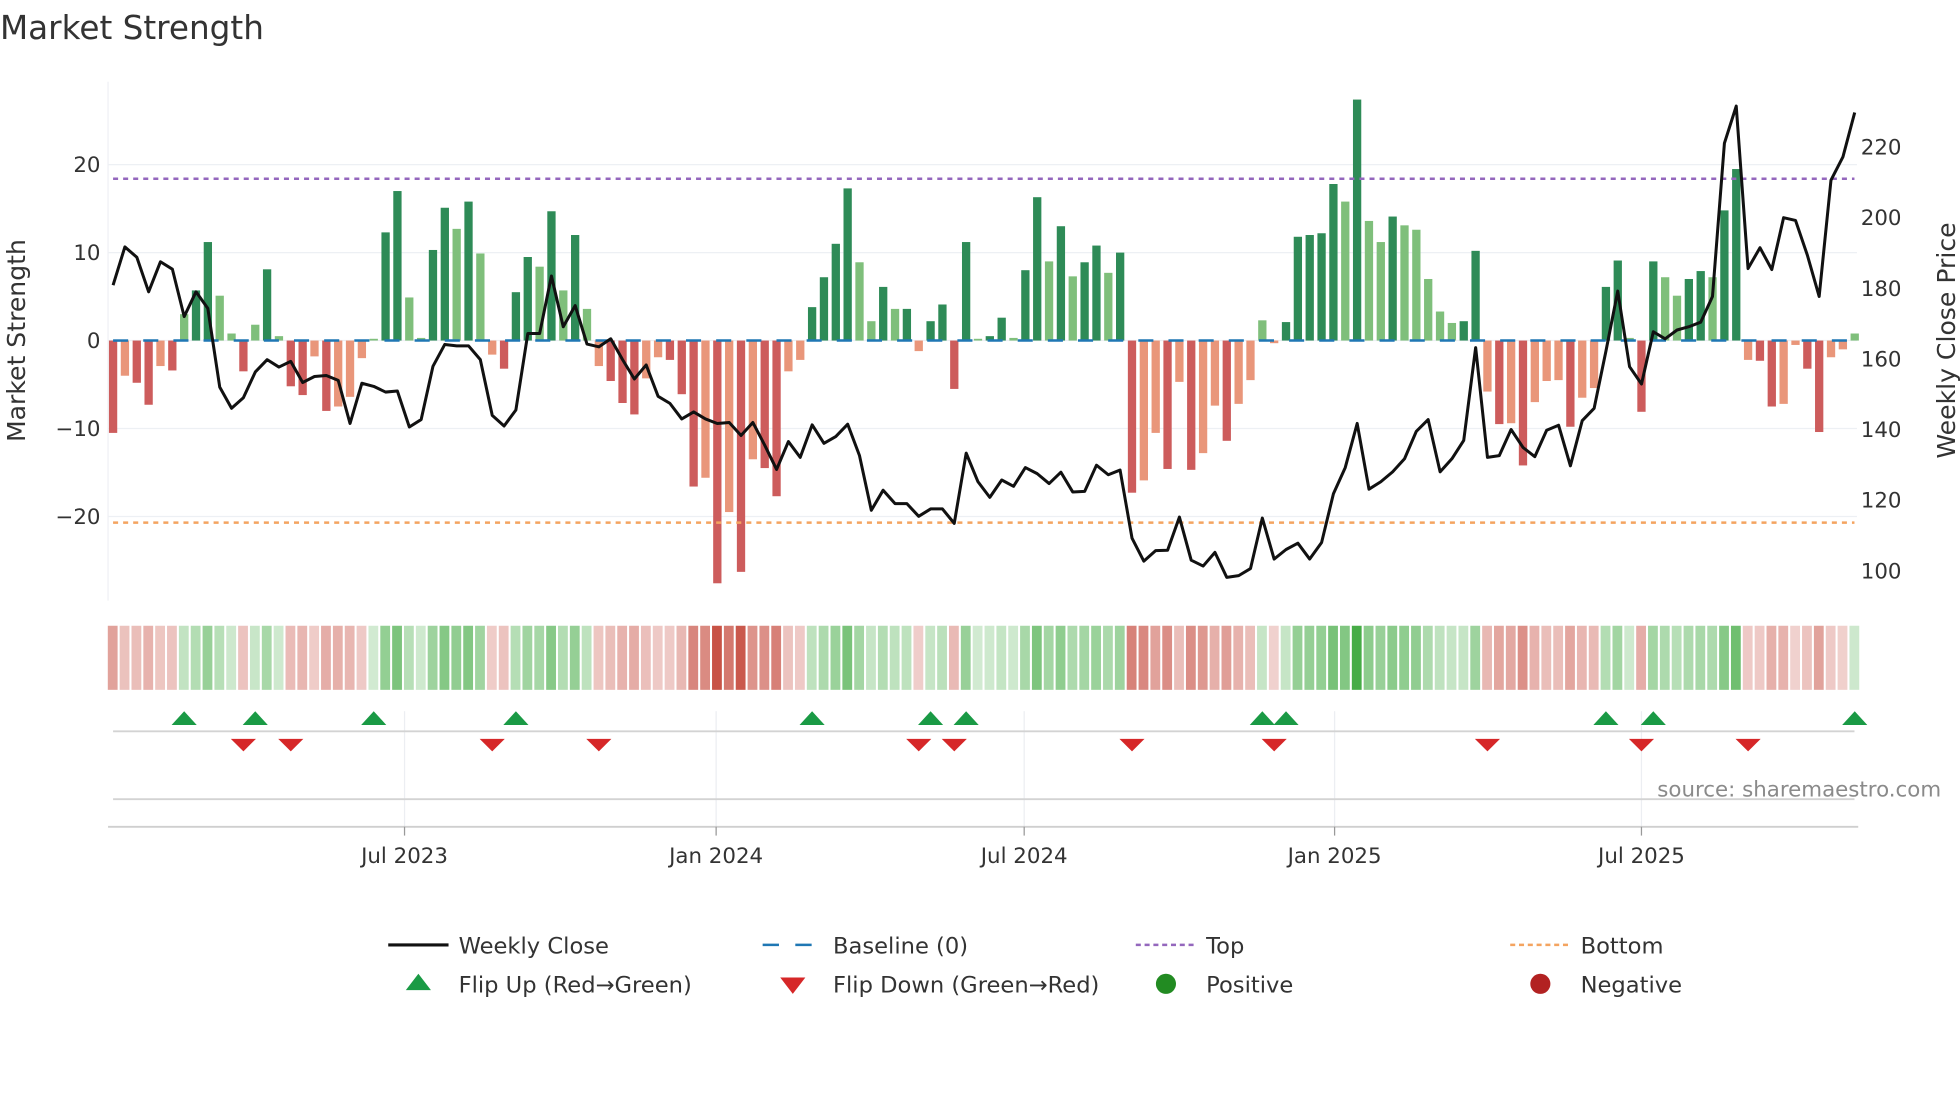 This screenshot has height=1102, width=1960. I want to click on y2-tick-label: 200, so click(1881, 218).